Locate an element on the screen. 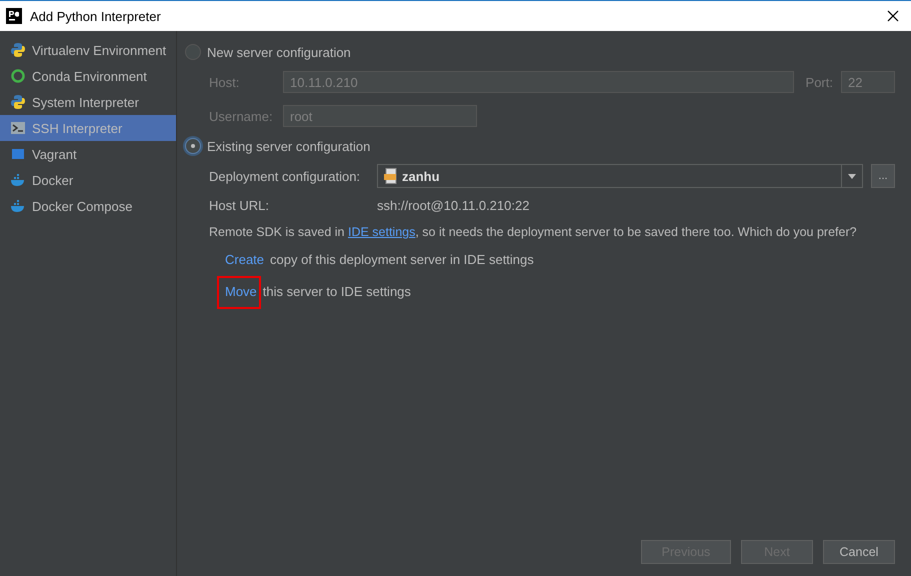 Image resolution: width=911 pixels, height=576 pixels. input-field: root is located at coordinates (380, 116).